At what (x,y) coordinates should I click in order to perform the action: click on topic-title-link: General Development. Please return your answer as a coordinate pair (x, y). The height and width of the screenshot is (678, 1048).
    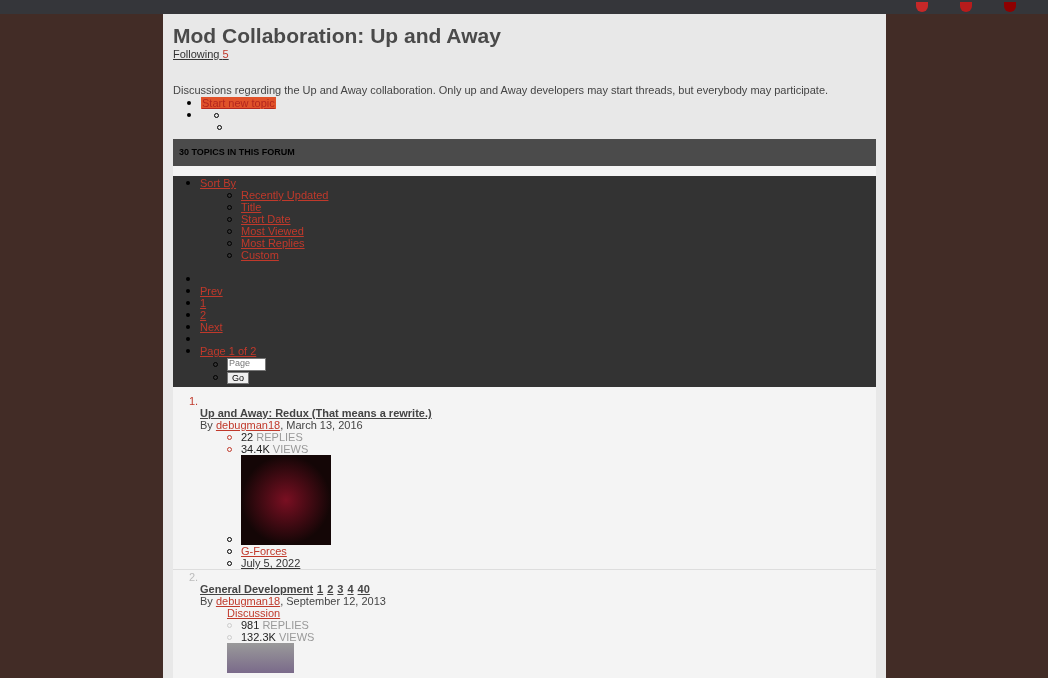
    Looking at the image, I should click on (257, 589).